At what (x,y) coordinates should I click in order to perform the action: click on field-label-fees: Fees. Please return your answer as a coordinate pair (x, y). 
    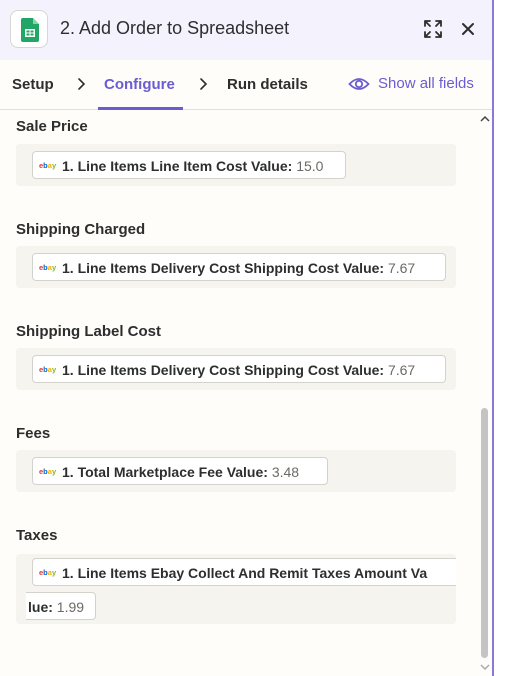
    Looking at the image, I should click on (33, 433).